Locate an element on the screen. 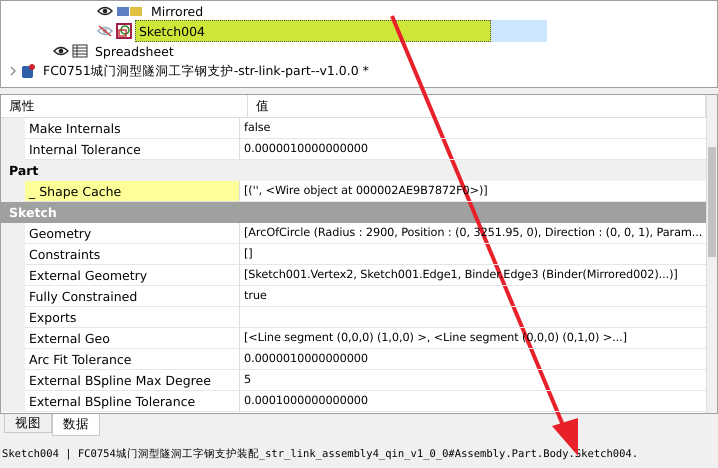 This screenshot has width=718, height=468. property-row: Make Internals false is located at coordinates (353, 128).